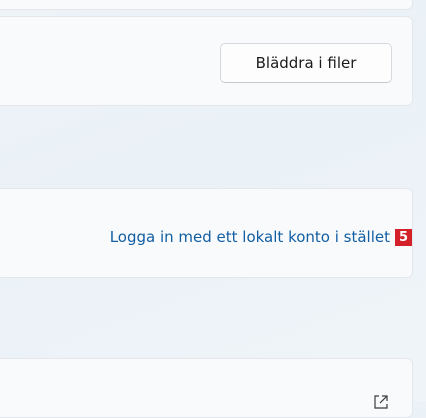  I want to click on external-link-icon, so click(381, 402).